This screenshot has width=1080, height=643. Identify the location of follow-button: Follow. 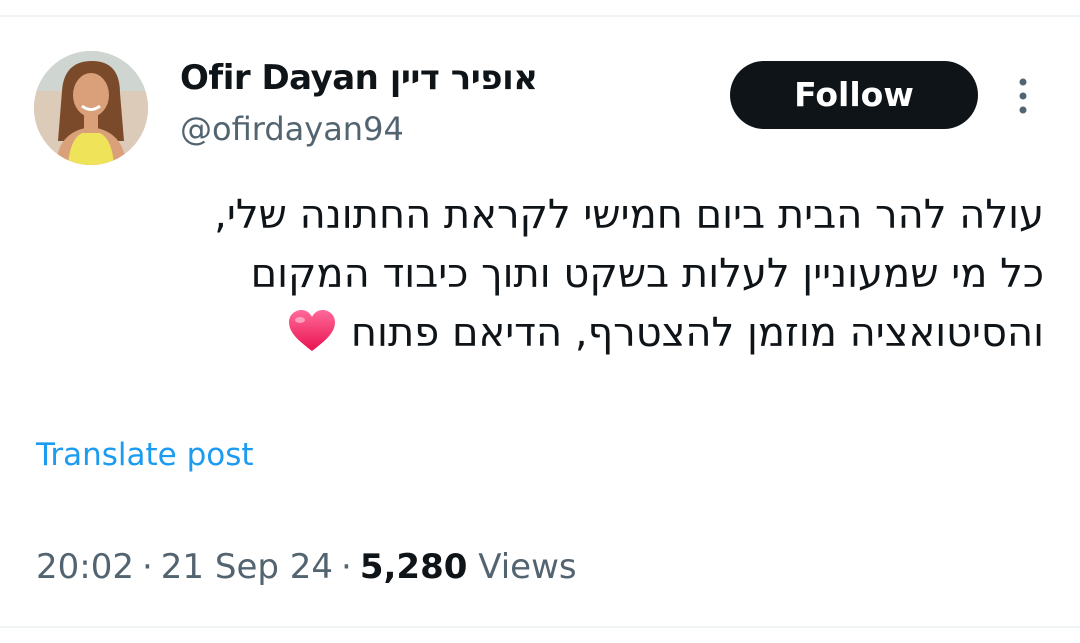
(854, 95).